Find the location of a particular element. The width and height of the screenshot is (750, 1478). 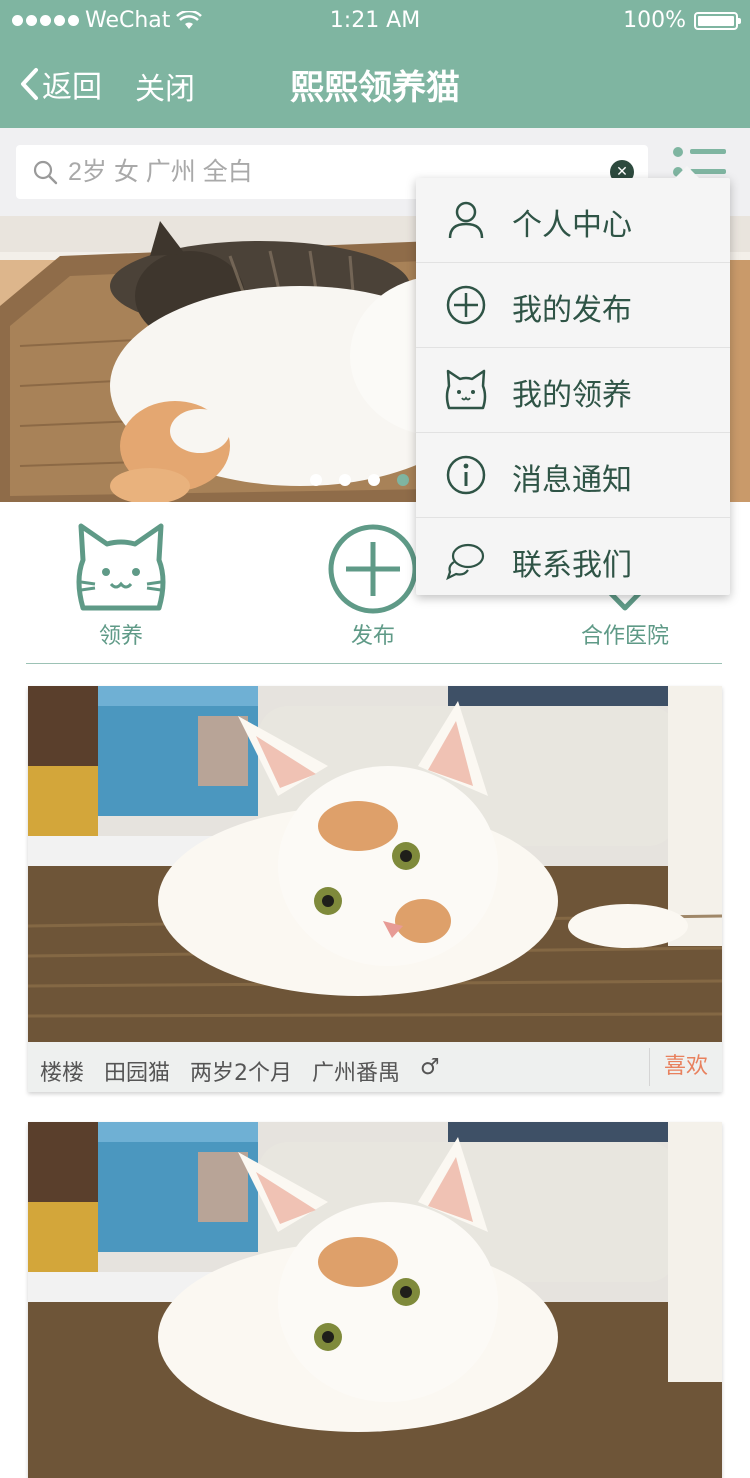

menu-item-label: 我的发布 is located at coordinates (572, 310).